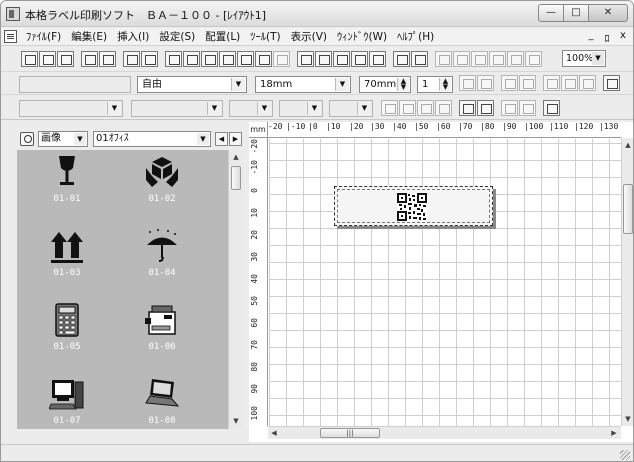 The width and height of the screenshot is (634, 462). What do you see at coordinates (67, 401) in the screenshot?
I see `gallery-item: 01-07` at bounding box center [67, 401].